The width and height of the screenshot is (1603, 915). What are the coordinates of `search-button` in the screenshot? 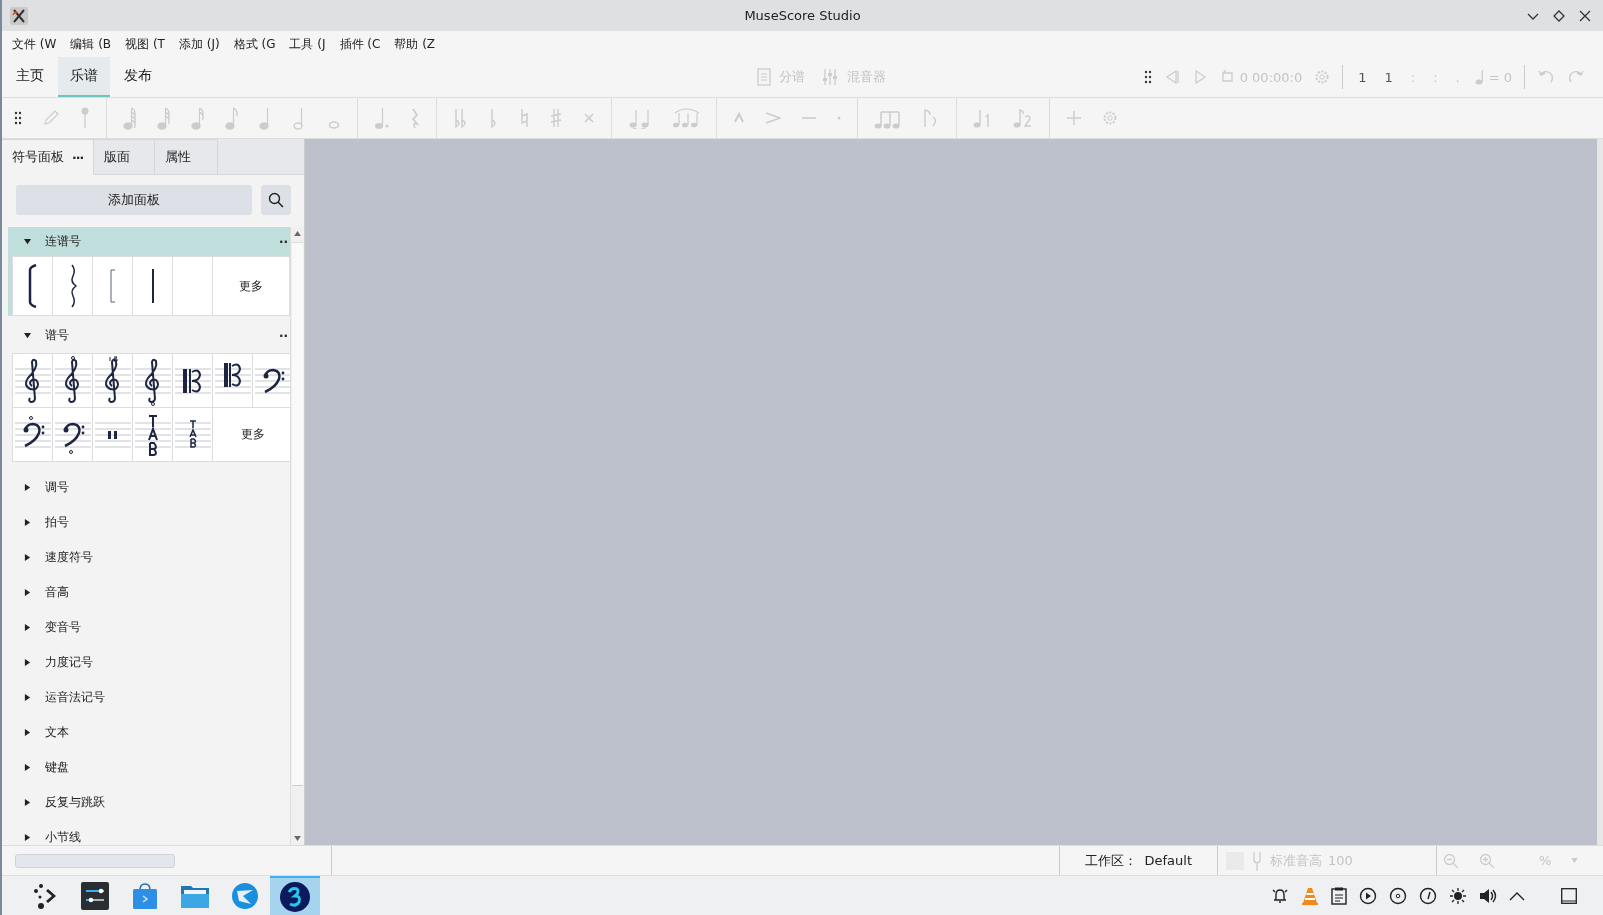 It's located at (276, 200).